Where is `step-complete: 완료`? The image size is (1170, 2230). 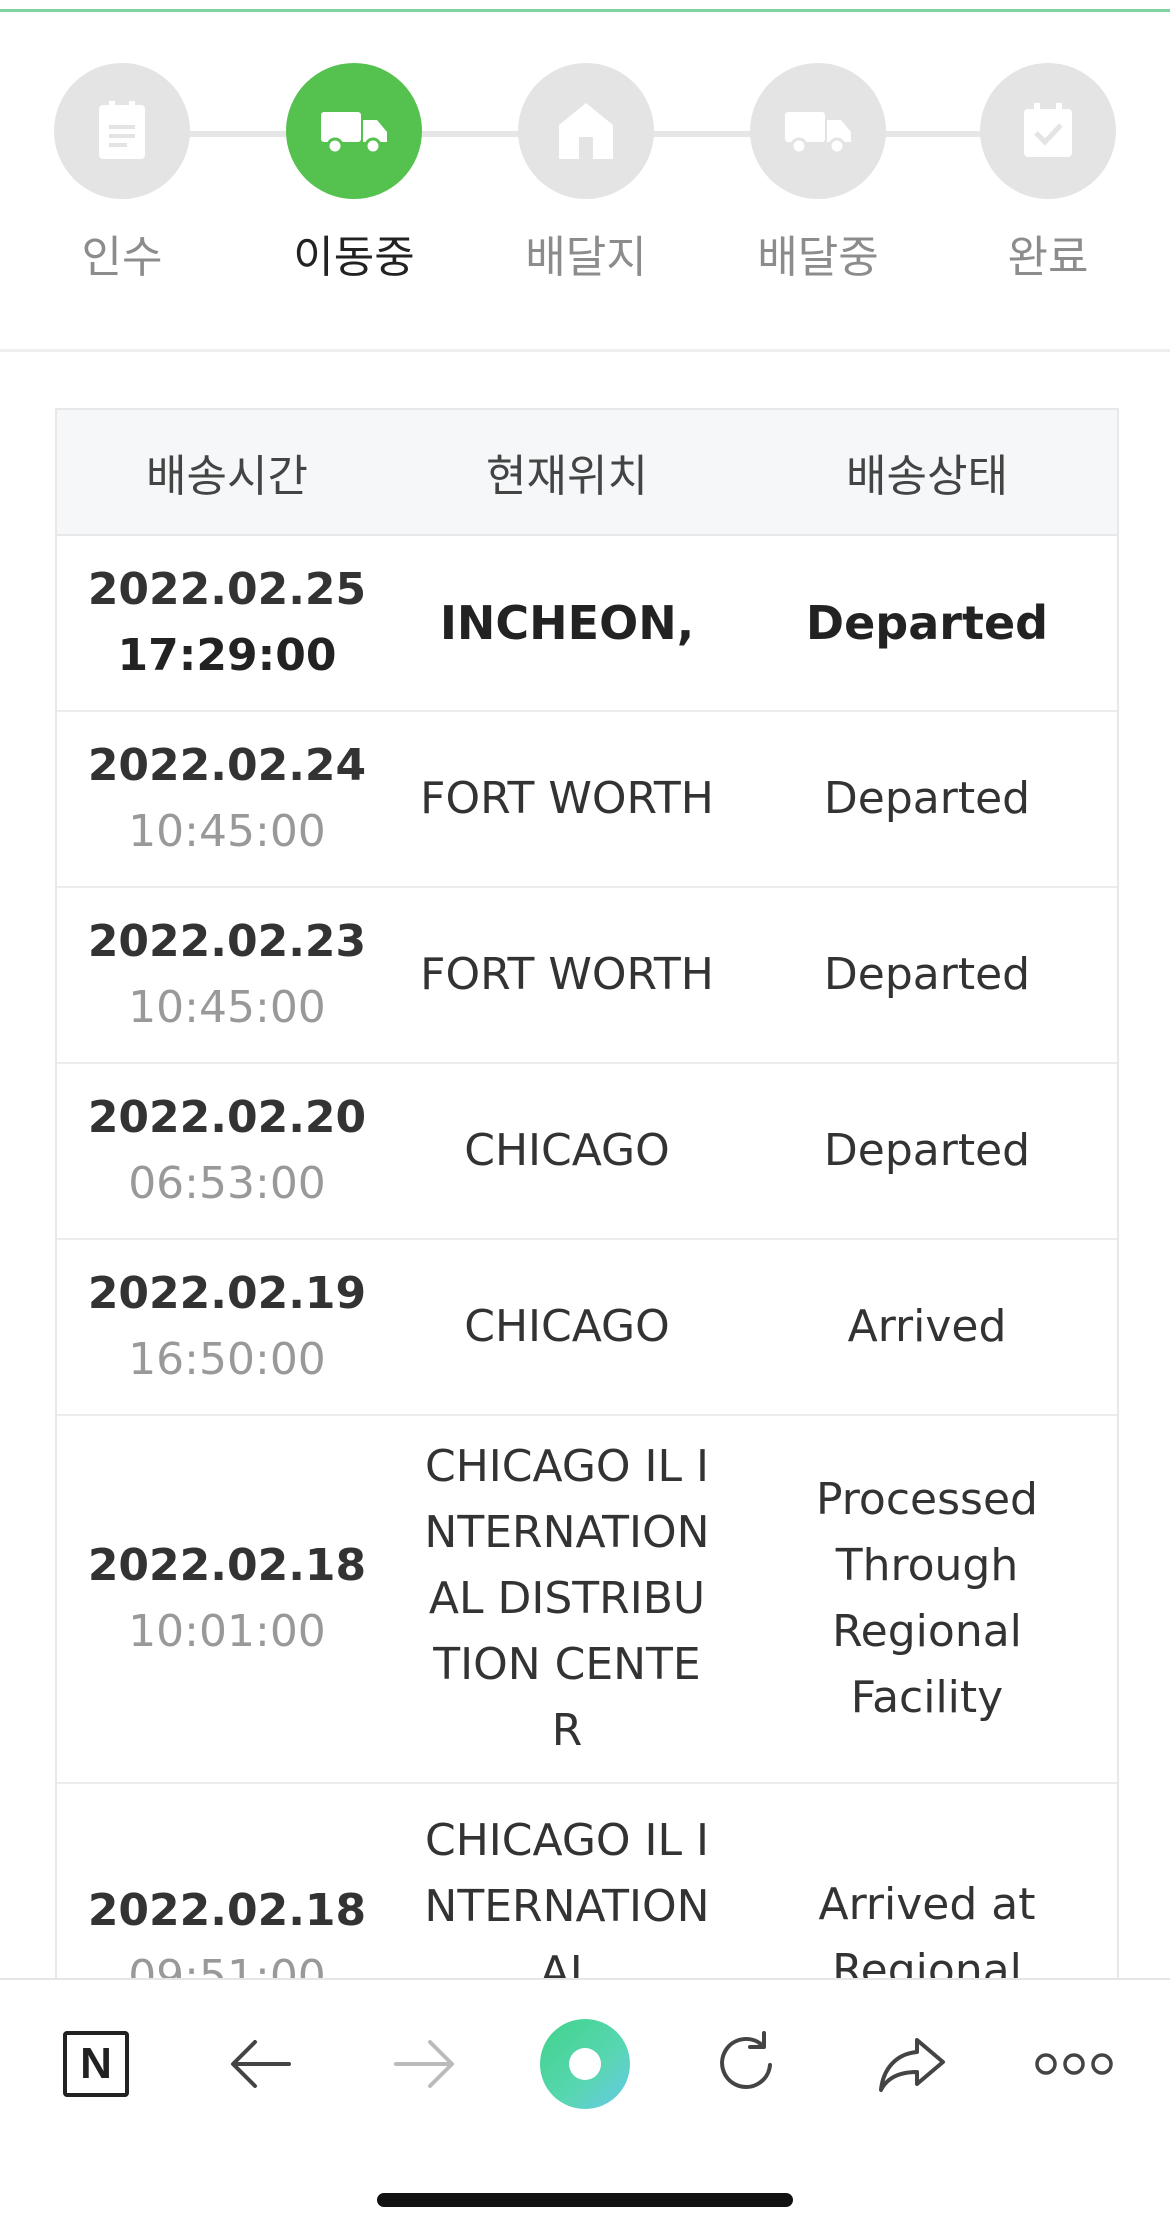
step-complete: 완료 is located at coordinates (1048, 174).